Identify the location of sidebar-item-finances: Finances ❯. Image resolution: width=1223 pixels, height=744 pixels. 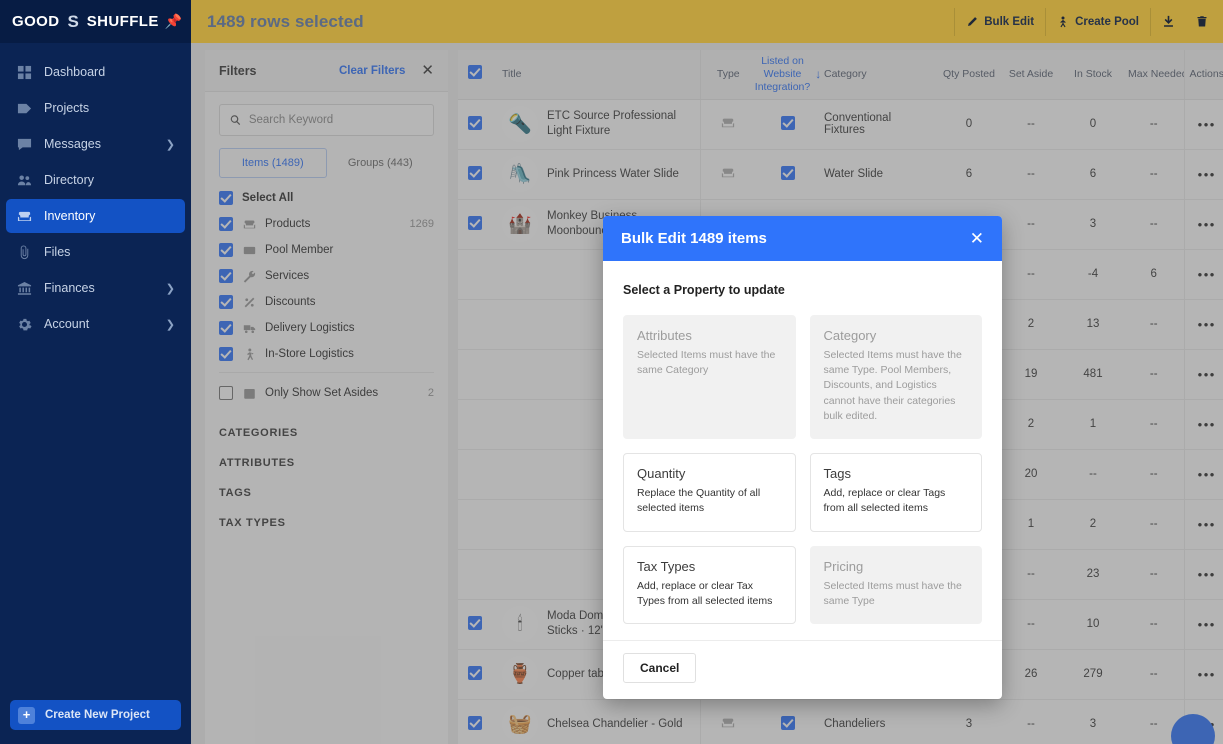
(95, 288).